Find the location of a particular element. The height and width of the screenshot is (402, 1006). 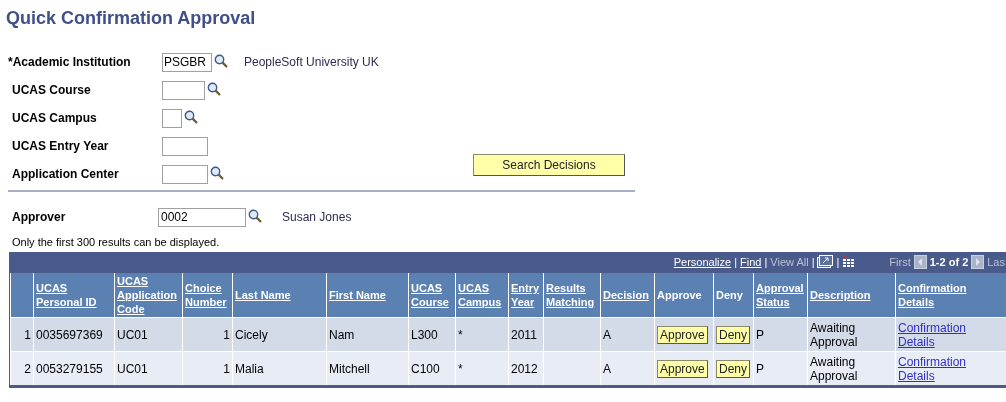

new-window-icon is located at coordinates (825, 262).